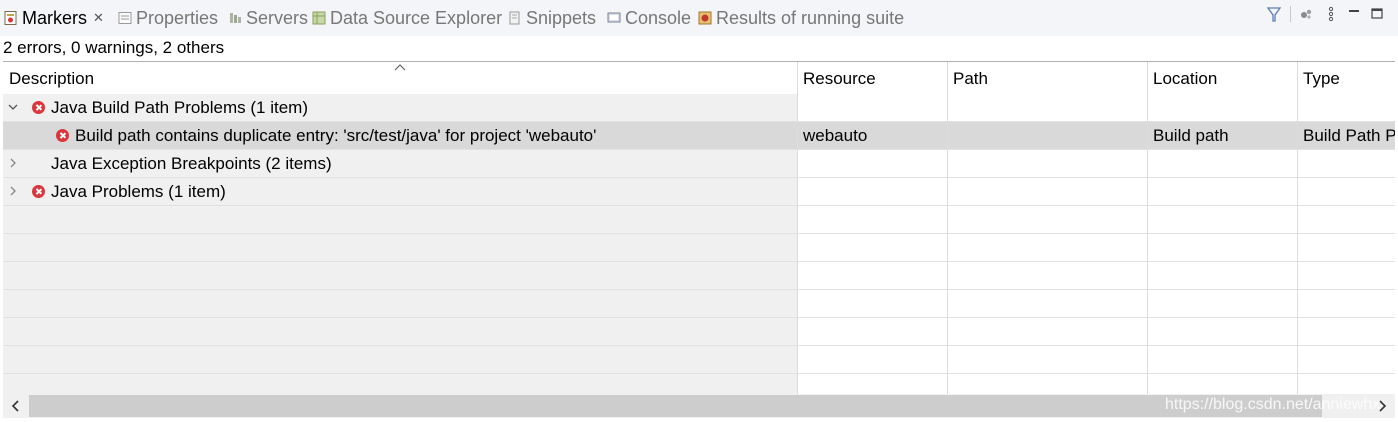 This screenshot has height=422, width=1398. Describe the element at coordinates (179, 107) in the screenshot. I see `cell-description: Java Build Path Problems (1 item)` at that location.